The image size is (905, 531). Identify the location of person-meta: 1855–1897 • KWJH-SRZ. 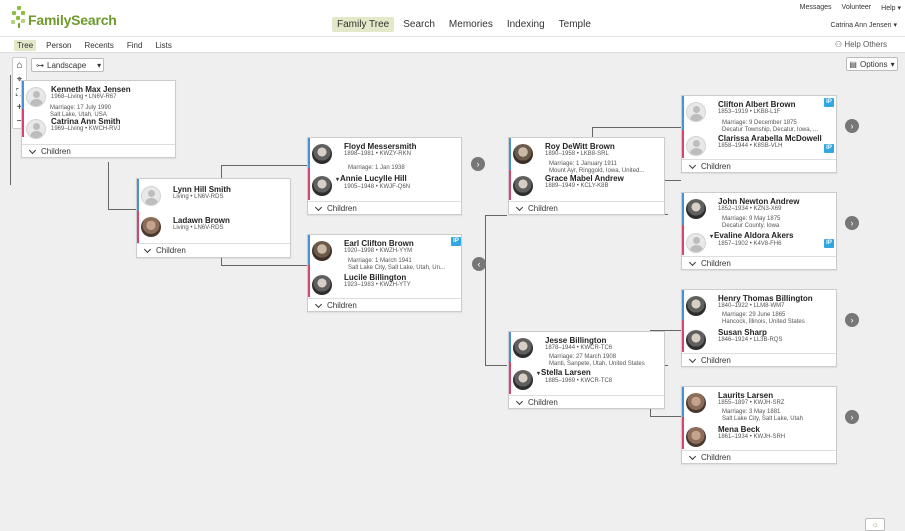
(751, 403).